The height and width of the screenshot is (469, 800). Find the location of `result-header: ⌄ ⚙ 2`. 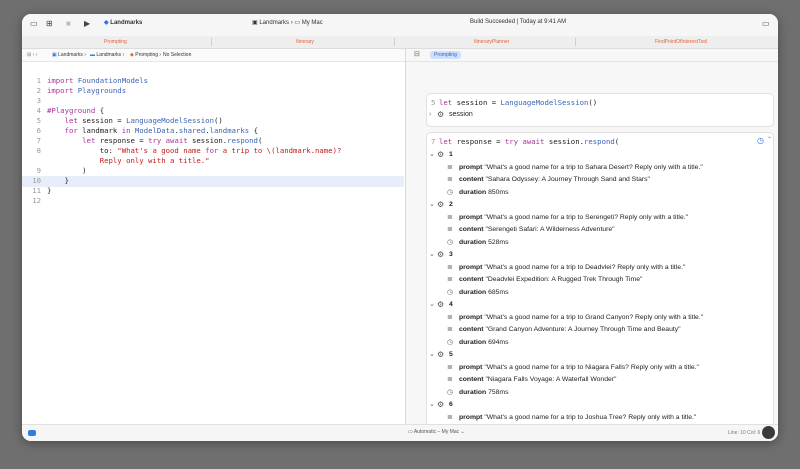

result-header: ⌄ ⚙ 2 is located at coordinates (597, 205).